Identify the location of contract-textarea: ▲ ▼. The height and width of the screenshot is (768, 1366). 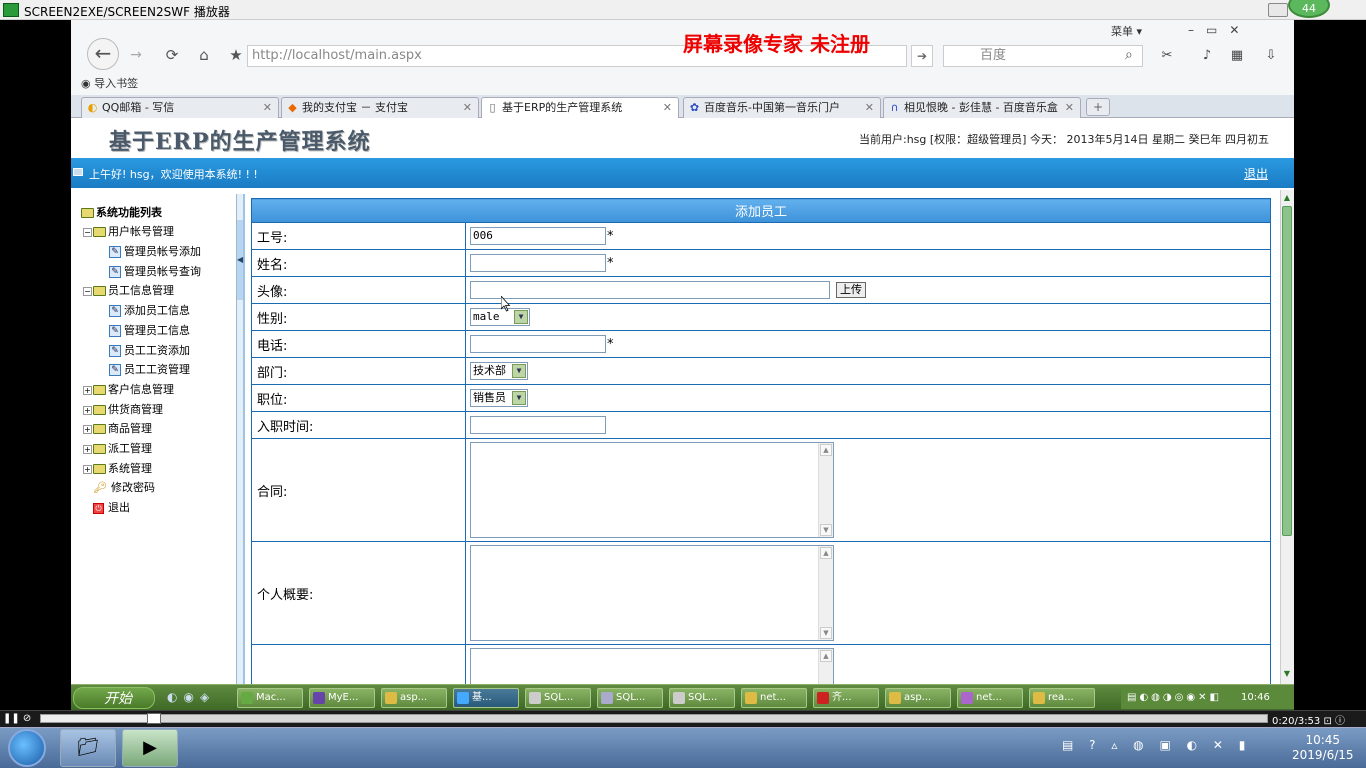
(652, 490).